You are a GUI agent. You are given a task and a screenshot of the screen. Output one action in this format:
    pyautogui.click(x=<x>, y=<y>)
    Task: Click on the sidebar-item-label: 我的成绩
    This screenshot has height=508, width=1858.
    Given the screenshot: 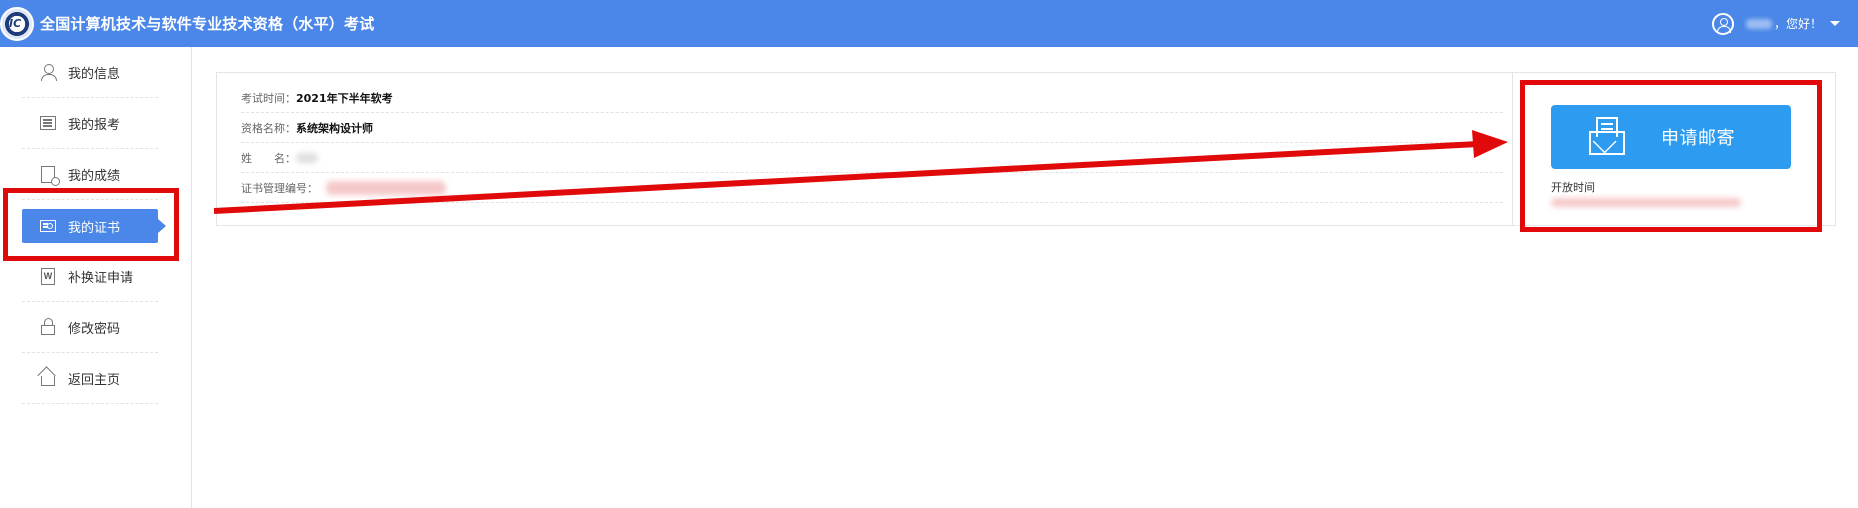 What is the action you would take?
    pyautogui.click(x=94, y=176)
    